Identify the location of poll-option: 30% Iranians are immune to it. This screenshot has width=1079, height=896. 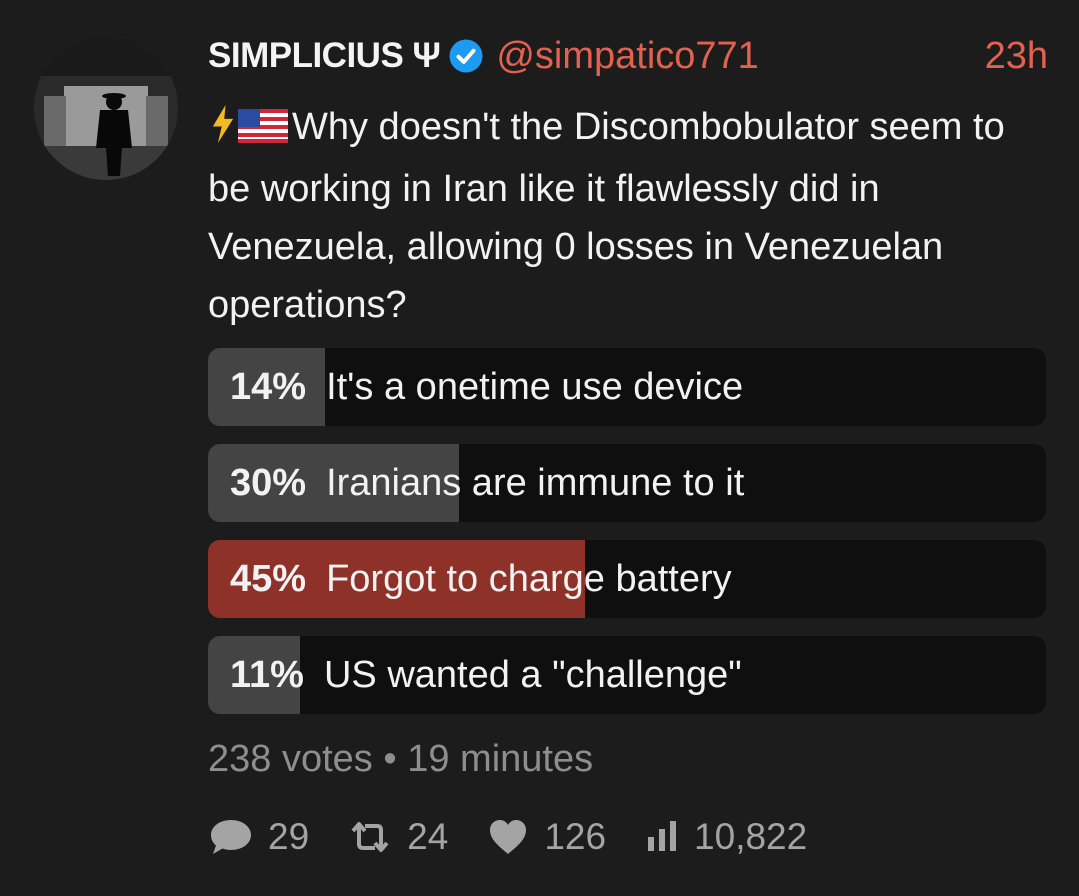
(627, 483).